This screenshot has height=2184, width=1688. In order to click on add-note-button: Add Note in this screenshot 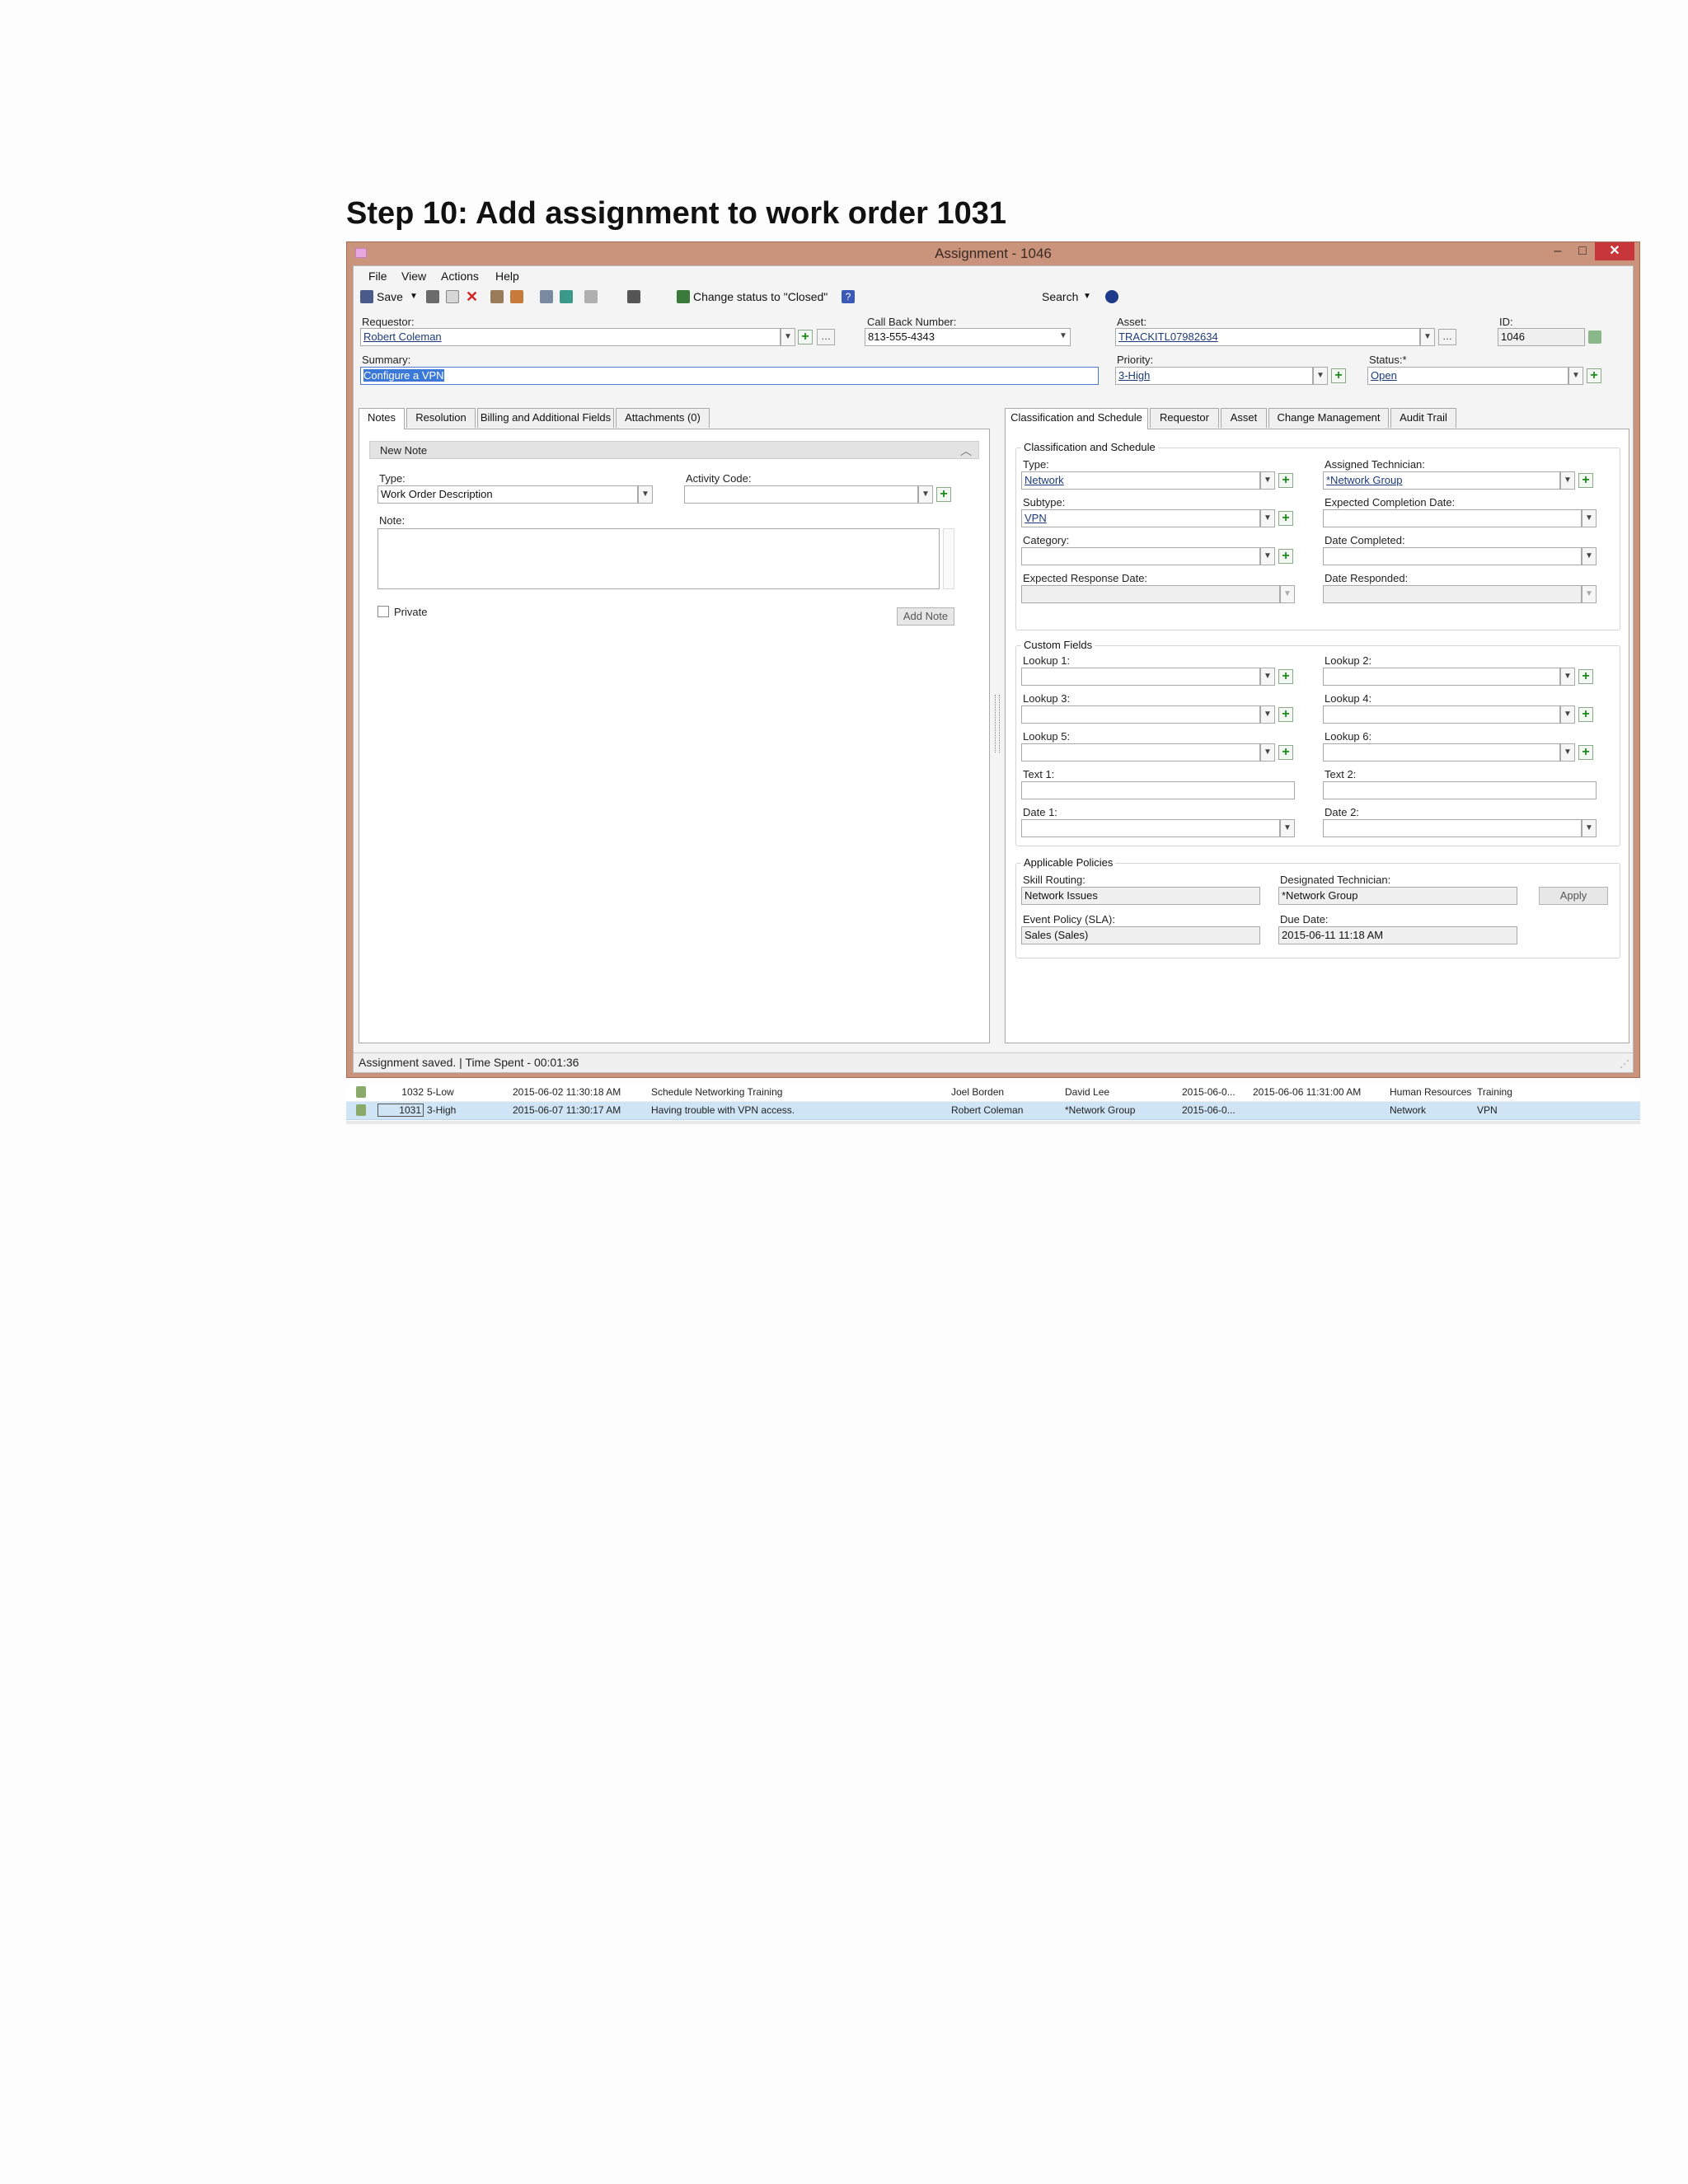, I will do `click(926, 616)`.